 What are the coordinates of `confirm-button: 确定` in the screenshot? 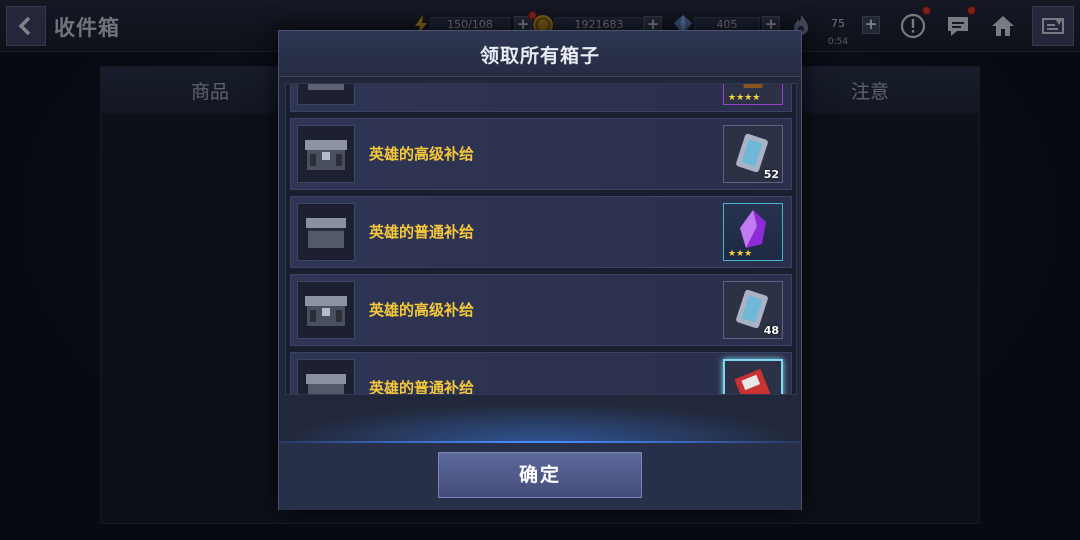 It's located at (540, 475).